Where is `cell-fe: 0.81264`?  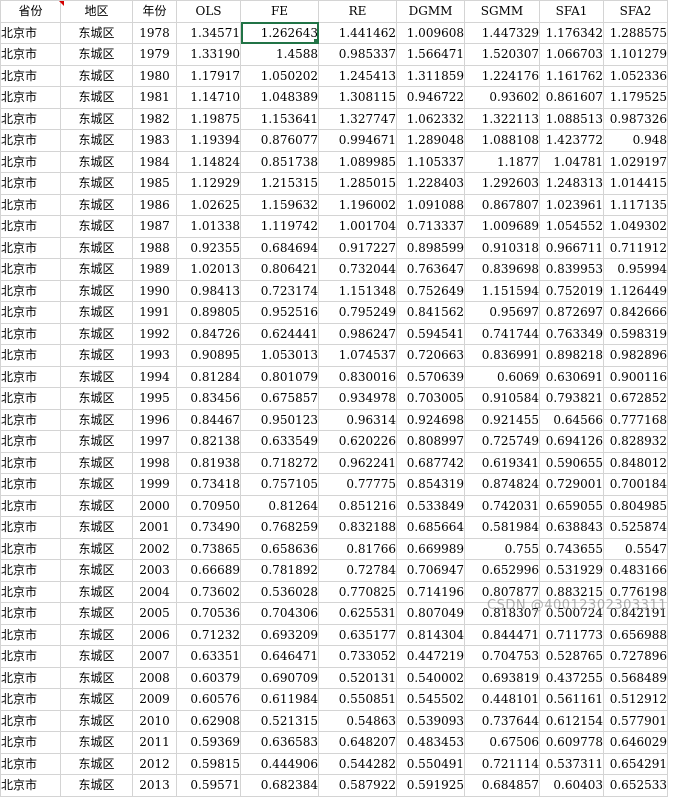
cell-fe: 0.81264 is located at coordinates (279, 505).